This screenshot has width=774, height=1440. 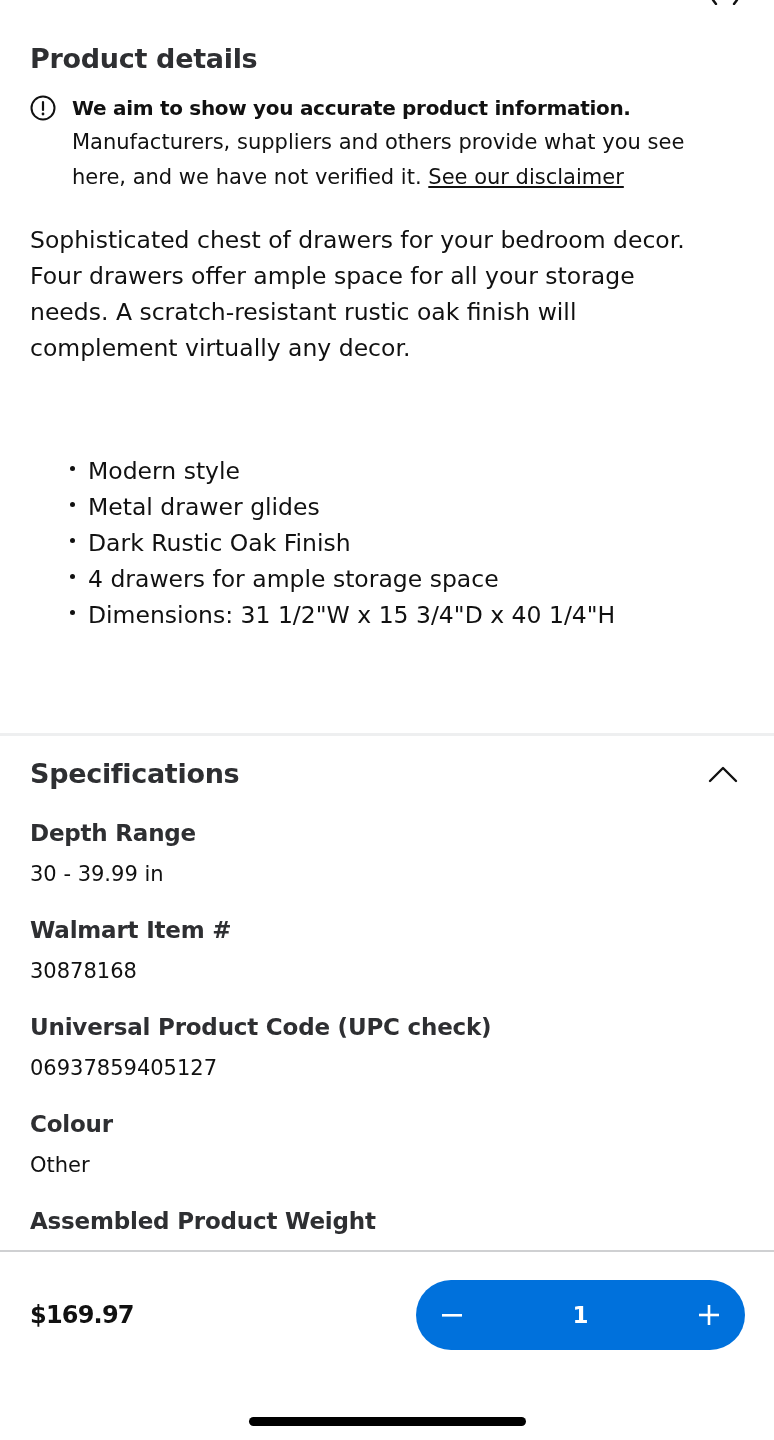 I want to click on feature-text: Dark Rustic Oak Finish, so click(x=219, y=543).